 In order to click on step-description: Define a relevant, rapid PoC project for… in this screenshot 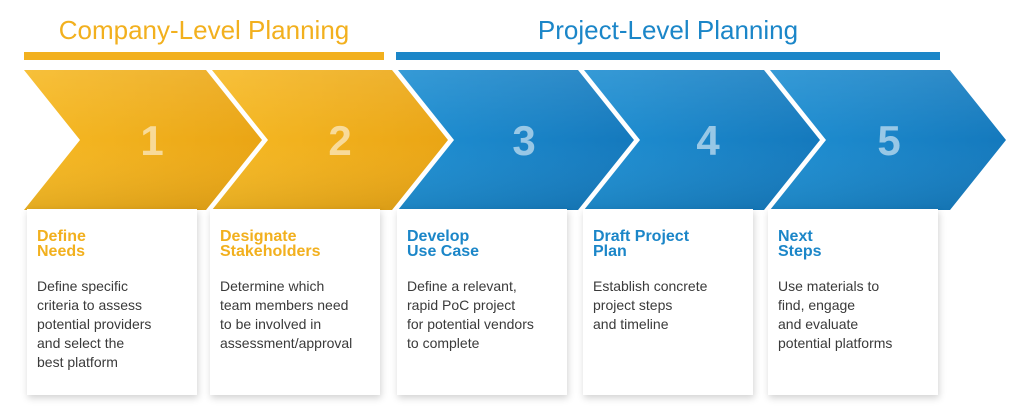, I will do `click(470, 314)`.